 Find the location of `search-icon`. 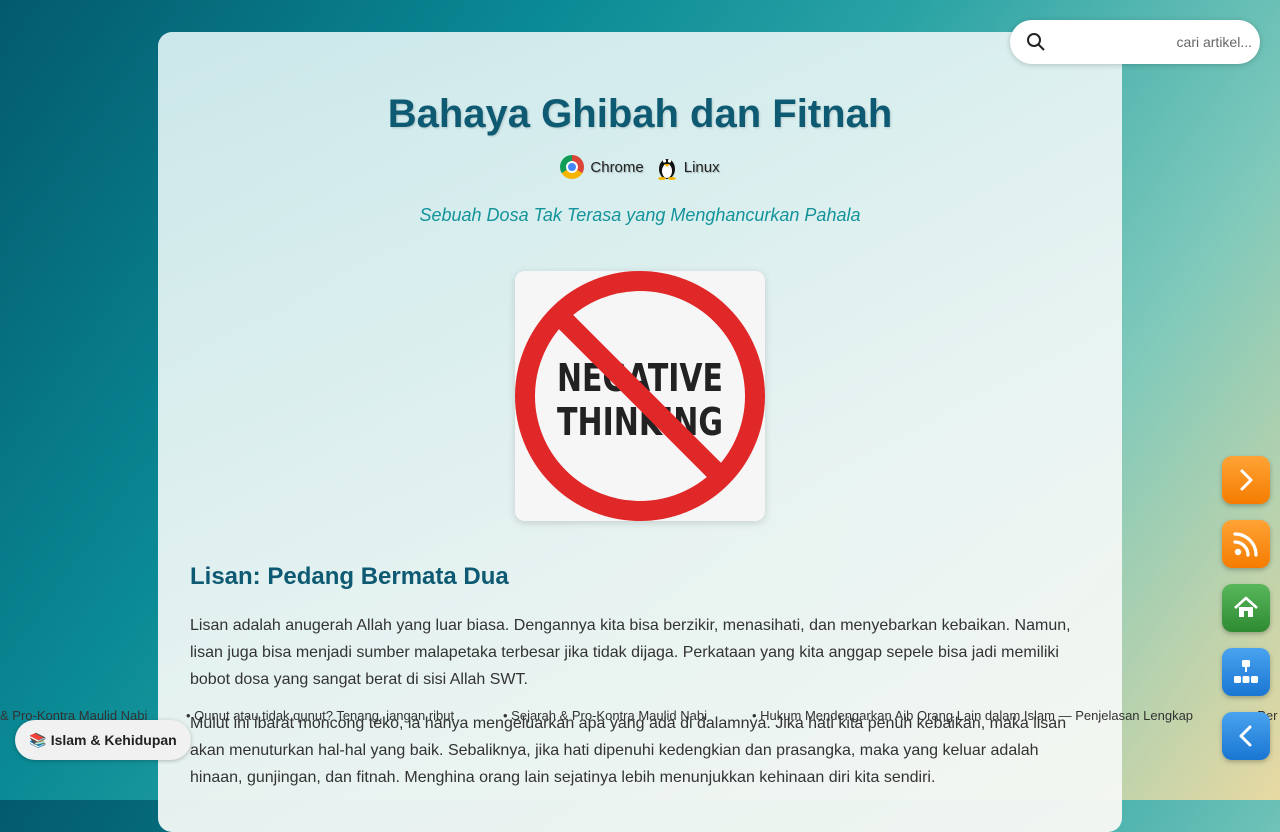

search-icon is located at coordinates (1036, 42).